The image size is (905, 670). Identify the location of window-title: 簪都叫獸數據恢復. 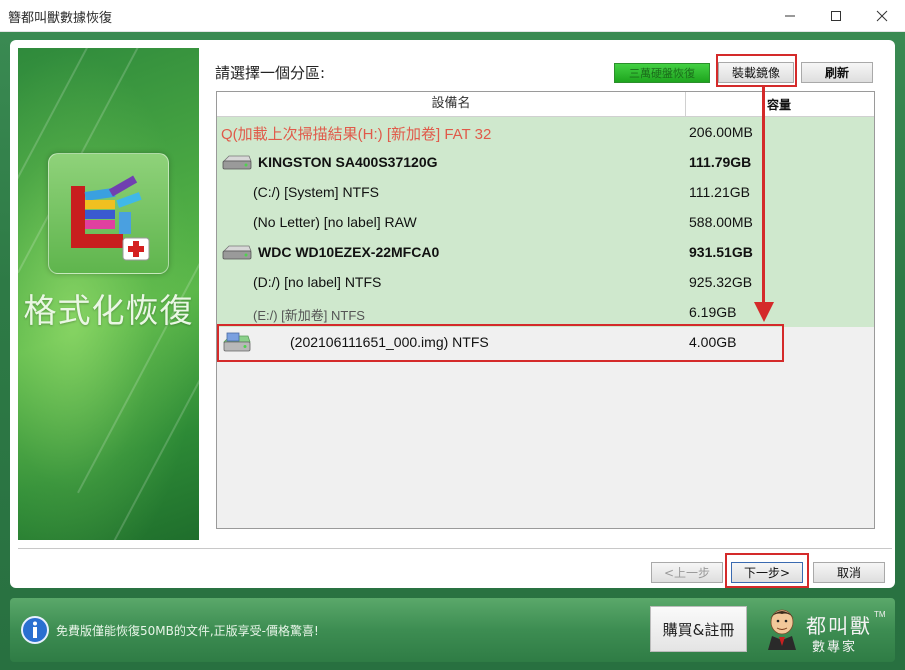
(60, 18).